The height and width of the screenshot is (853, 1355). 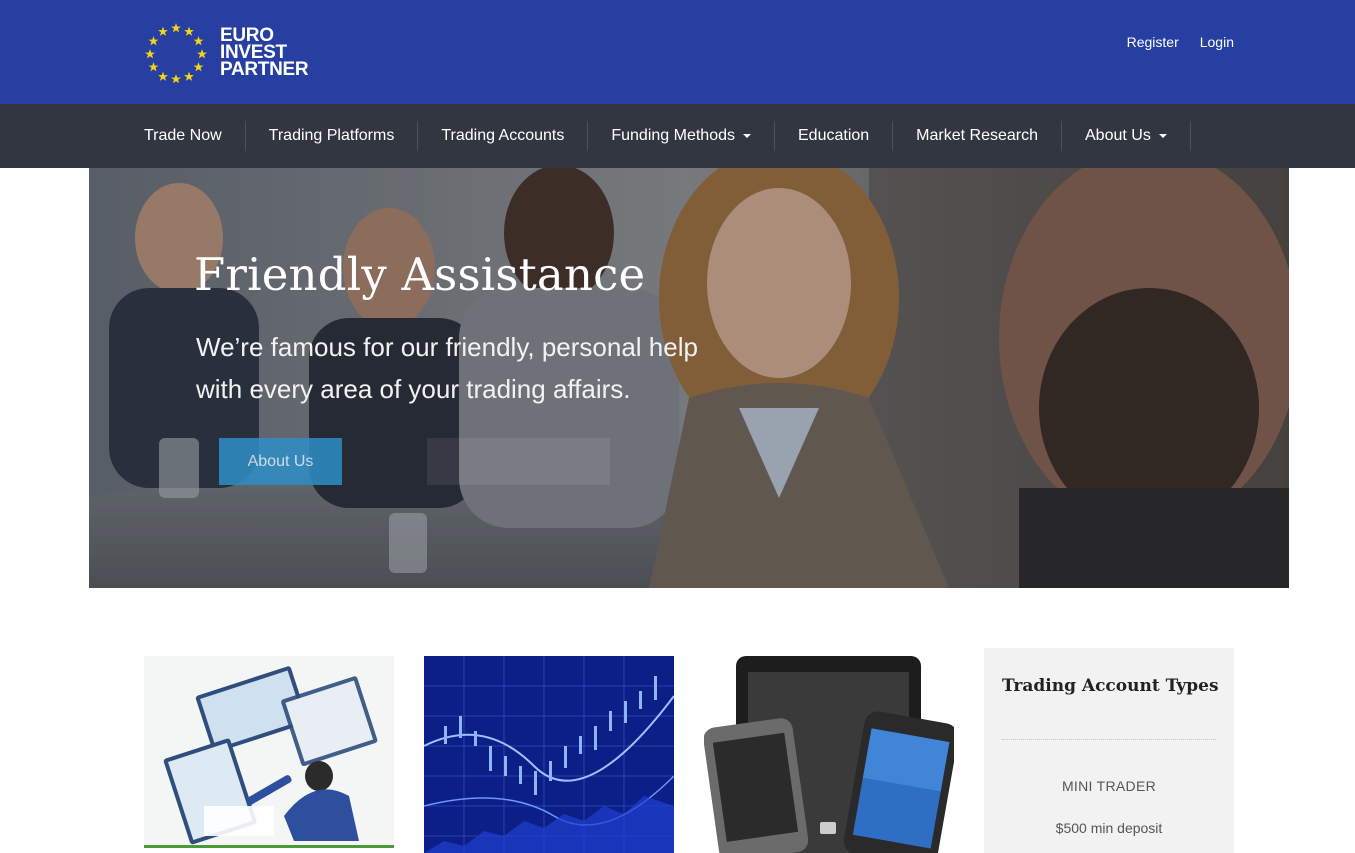 What do you see at coordinates (1109, 739) in the screenshot?
I see `divider` at bounding box center [1109, 739].